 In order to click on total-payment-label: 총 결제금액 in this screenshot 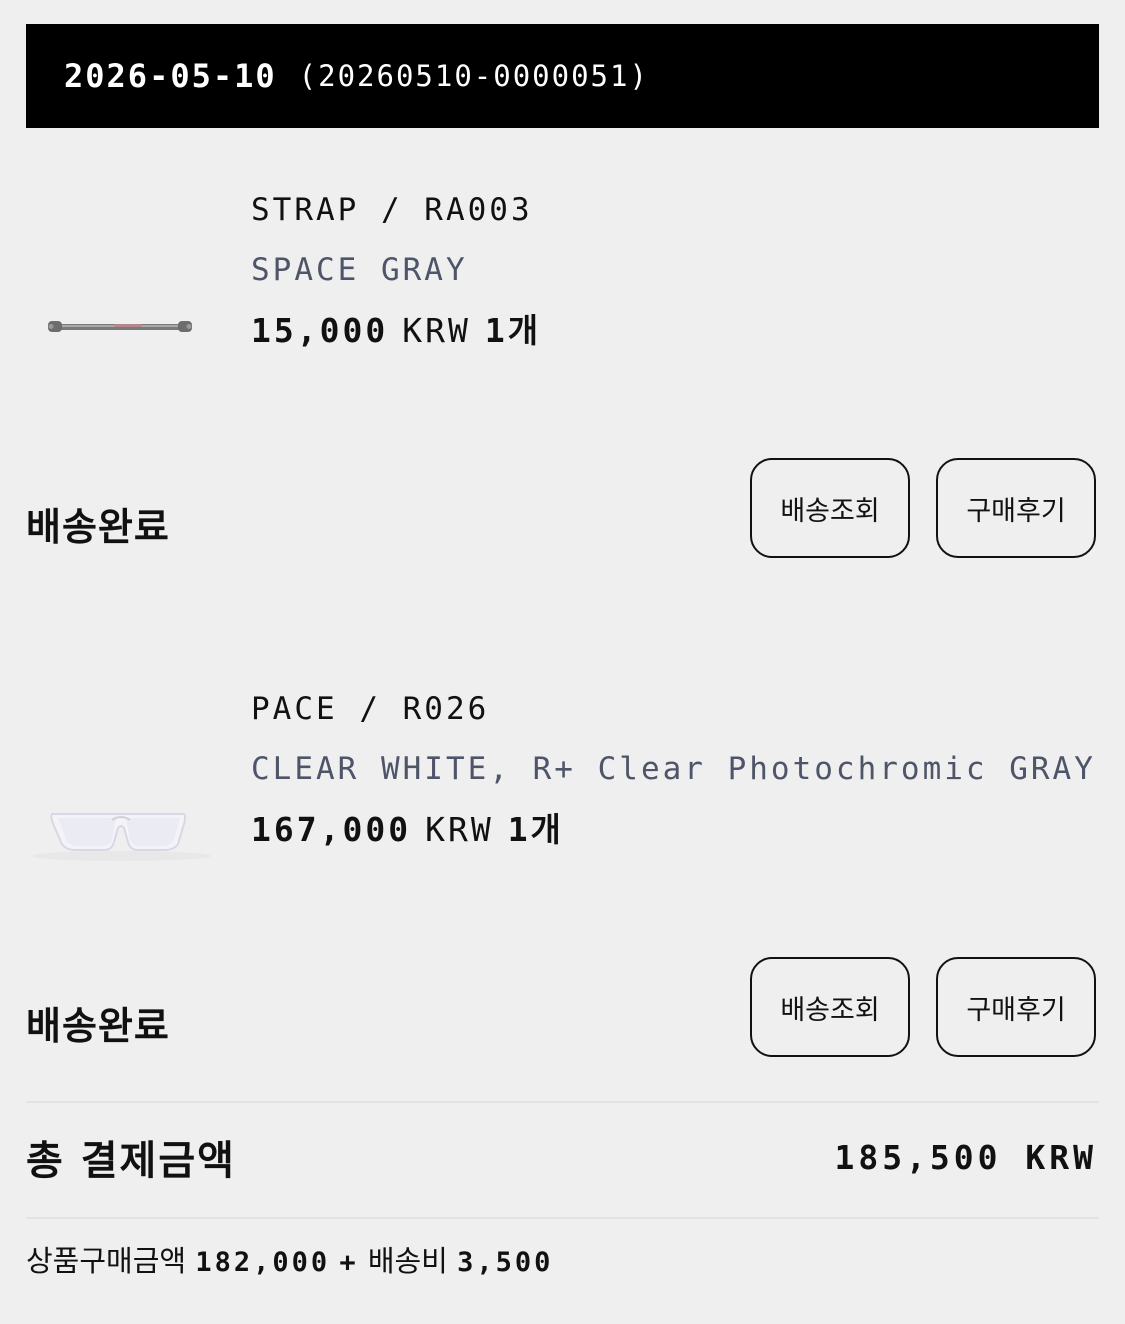, I will do `click(131, 1161)`.